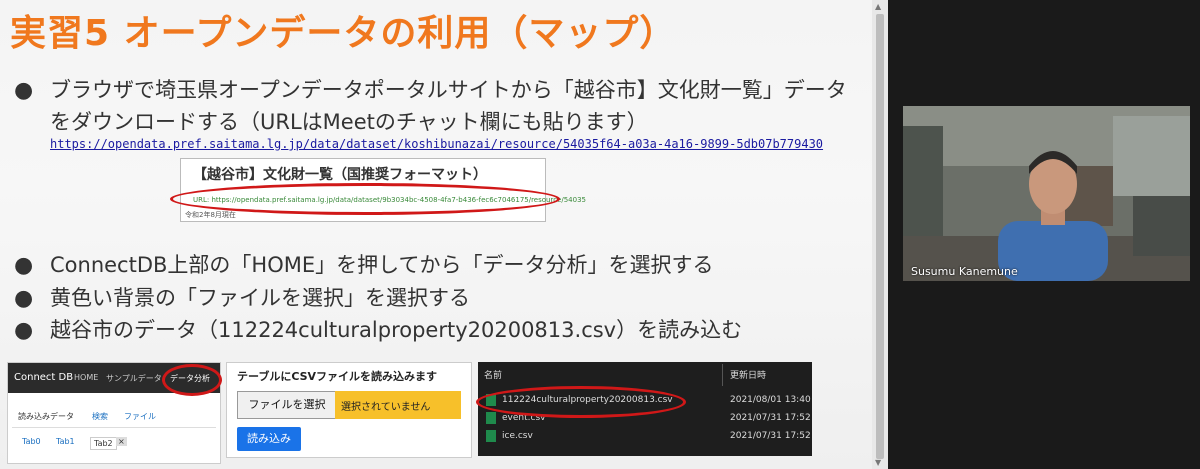 The width and height of the screenshot is (1200, 469). I want to click on csv-loader-title: テーブルにCSVファイルを読み込みます, so click(337, 376).